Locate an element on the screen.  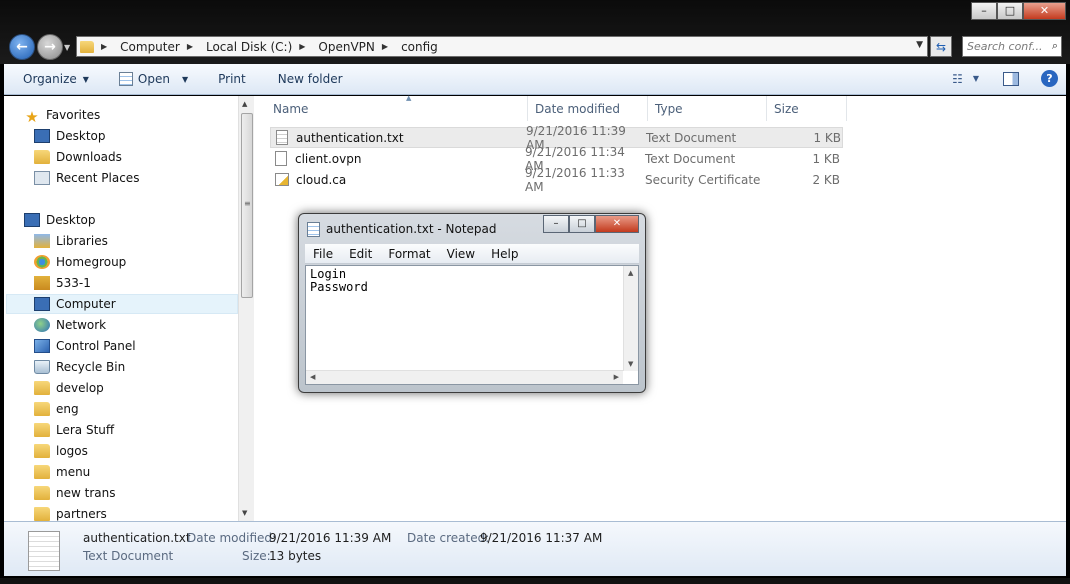
nav-desktop: Desktop is located at coordinates (132, 220).